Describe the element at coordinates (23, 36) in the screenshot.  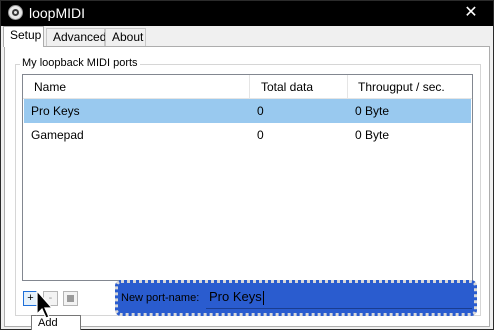
I see `tab-setup: Setup` at that location.